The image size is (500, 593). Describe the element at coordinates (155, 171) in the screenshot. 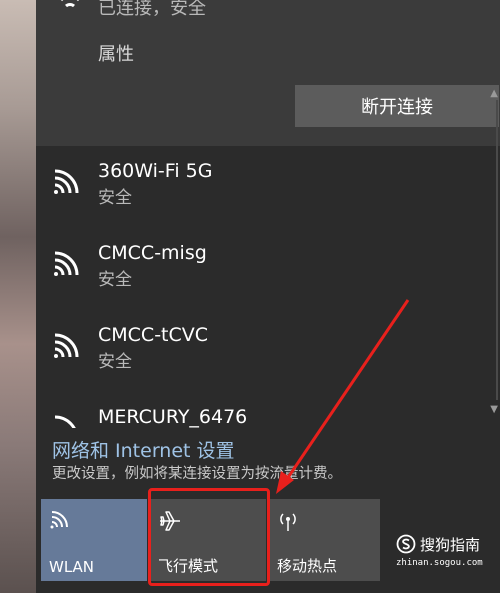

I see `network-name: 360Wi-Fi 5G` at that location.